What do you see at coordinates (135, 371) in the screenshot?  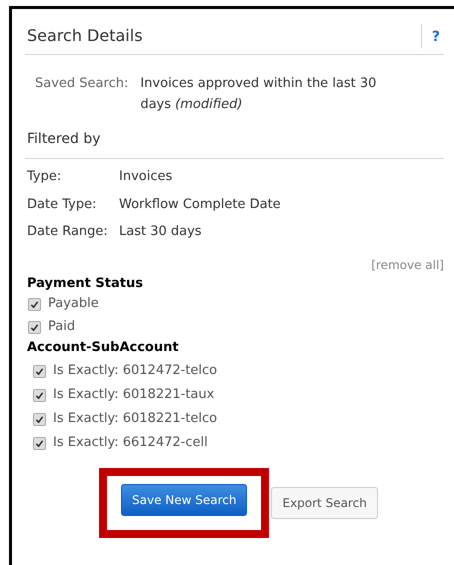 I see `checkbox-label: Is Exactly: 6012472-telco` at bounding box center [135, 371].